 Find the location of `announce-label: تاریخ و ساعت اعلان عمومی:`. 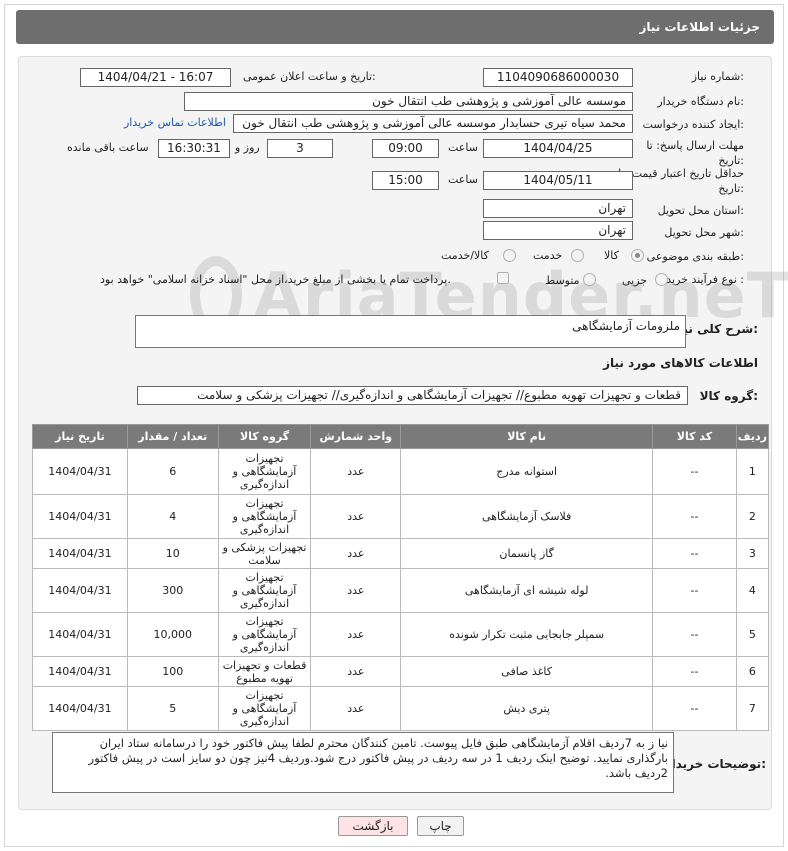

announce-label: تاریخ و ساعت اعلان عمومی: is located at coordinates (309, 76).